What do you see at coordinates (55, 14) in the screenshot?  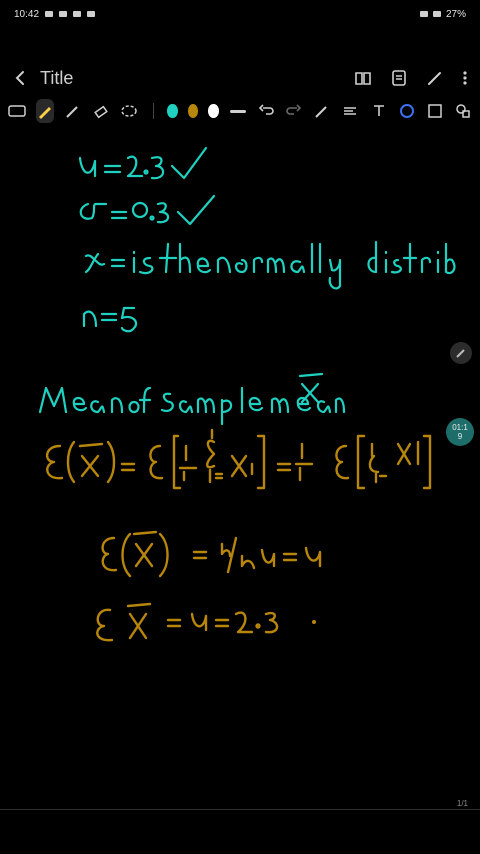 I see `status-left: 10:42` at bounding box center [55, 14].